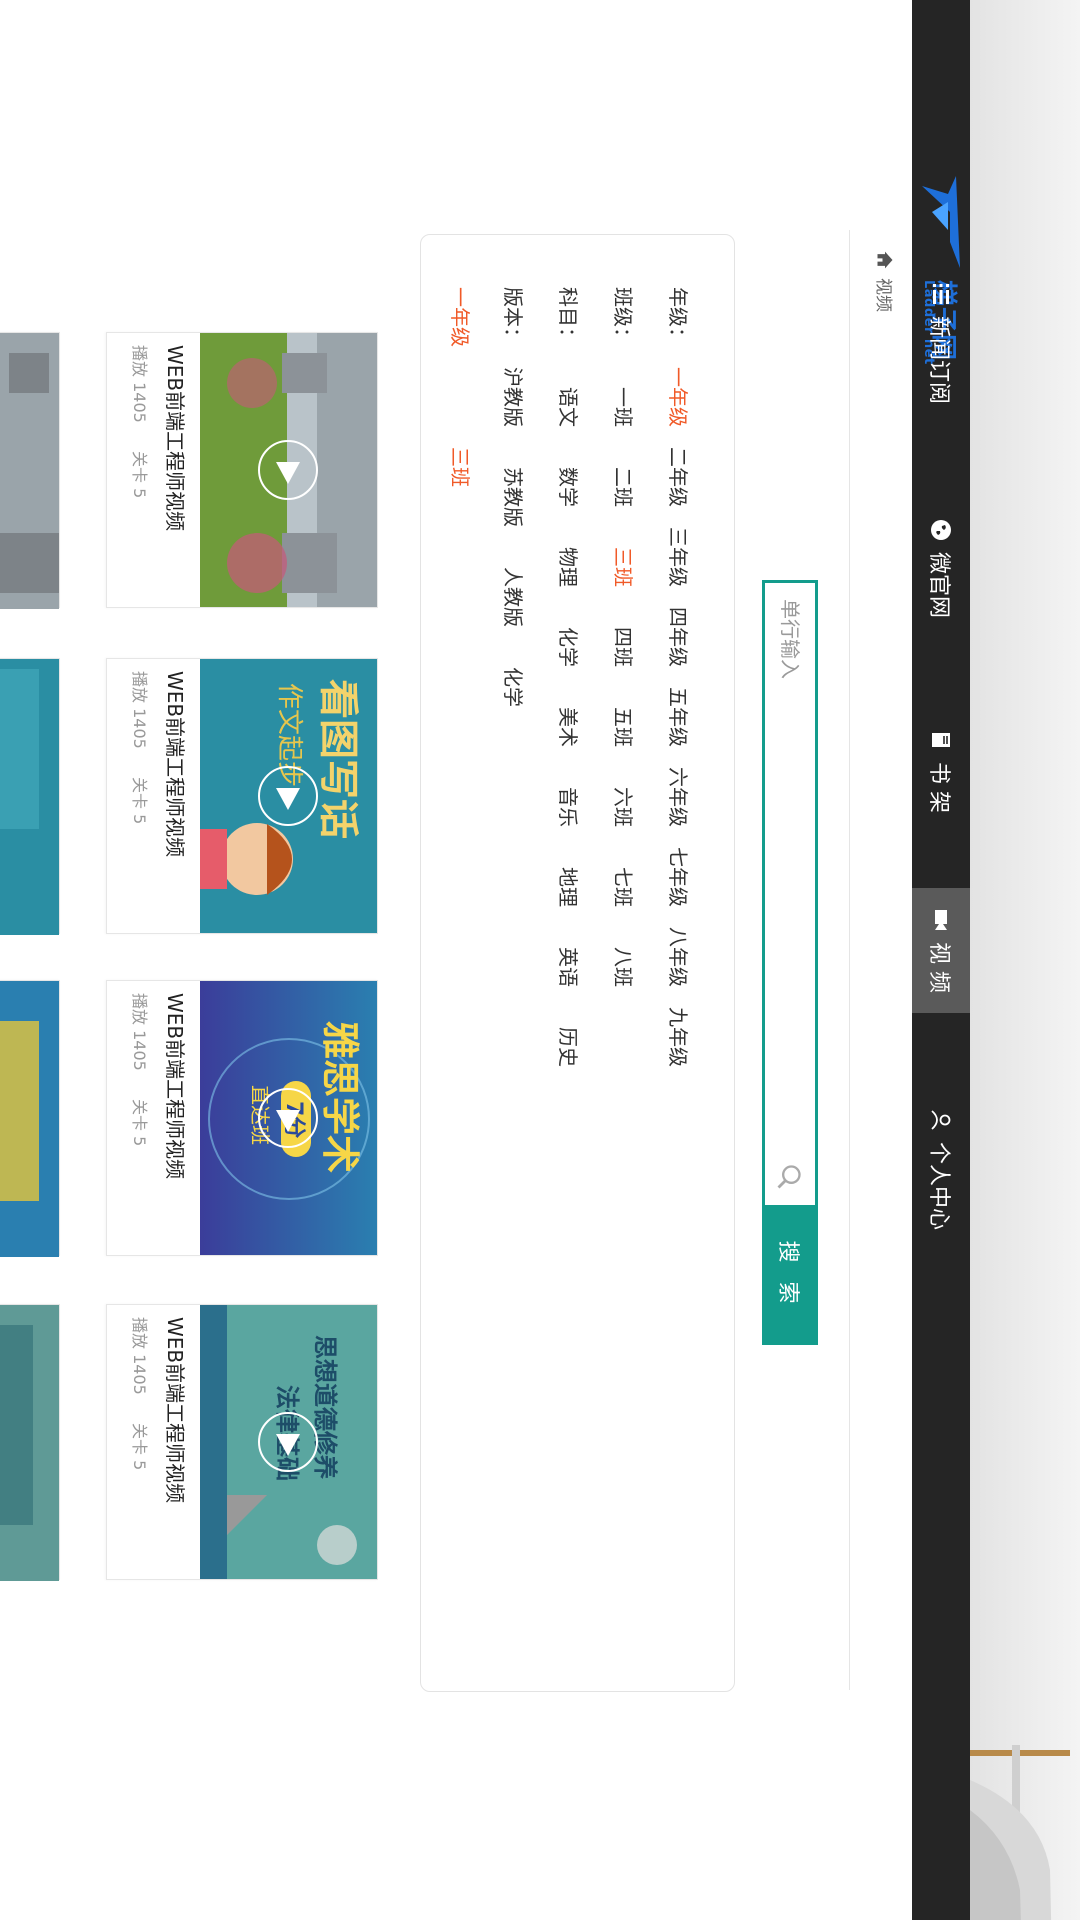  What do you see at coordinates (569, 1047) in the screenshot?
I see `filter-option: 历史` at bounding box center [569, 1047].